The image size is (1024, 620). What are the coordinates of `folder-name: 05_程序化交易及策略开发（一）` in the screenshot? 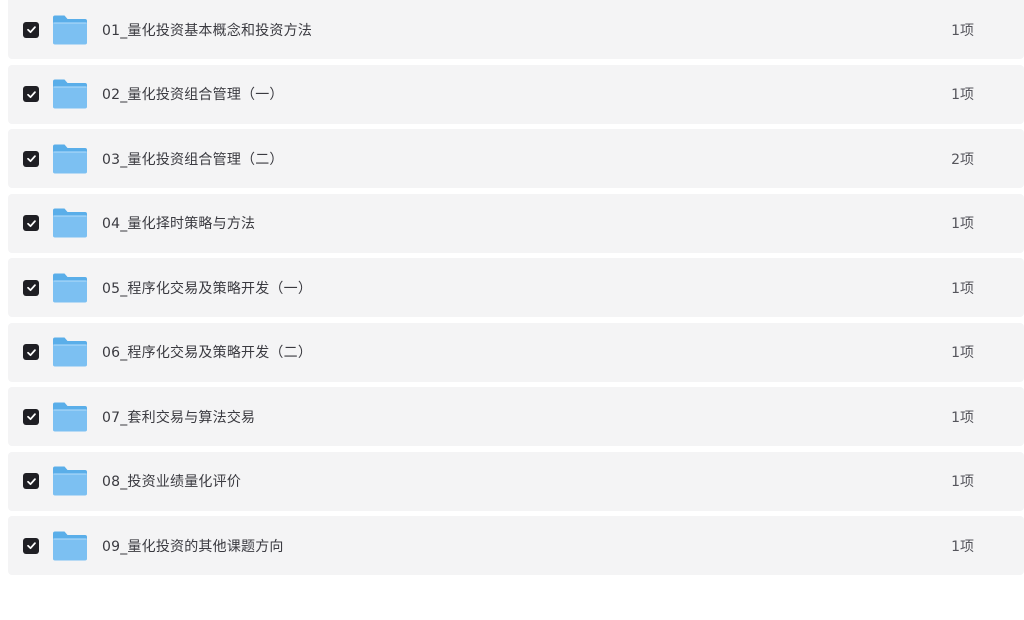 It's located at (207, 288).